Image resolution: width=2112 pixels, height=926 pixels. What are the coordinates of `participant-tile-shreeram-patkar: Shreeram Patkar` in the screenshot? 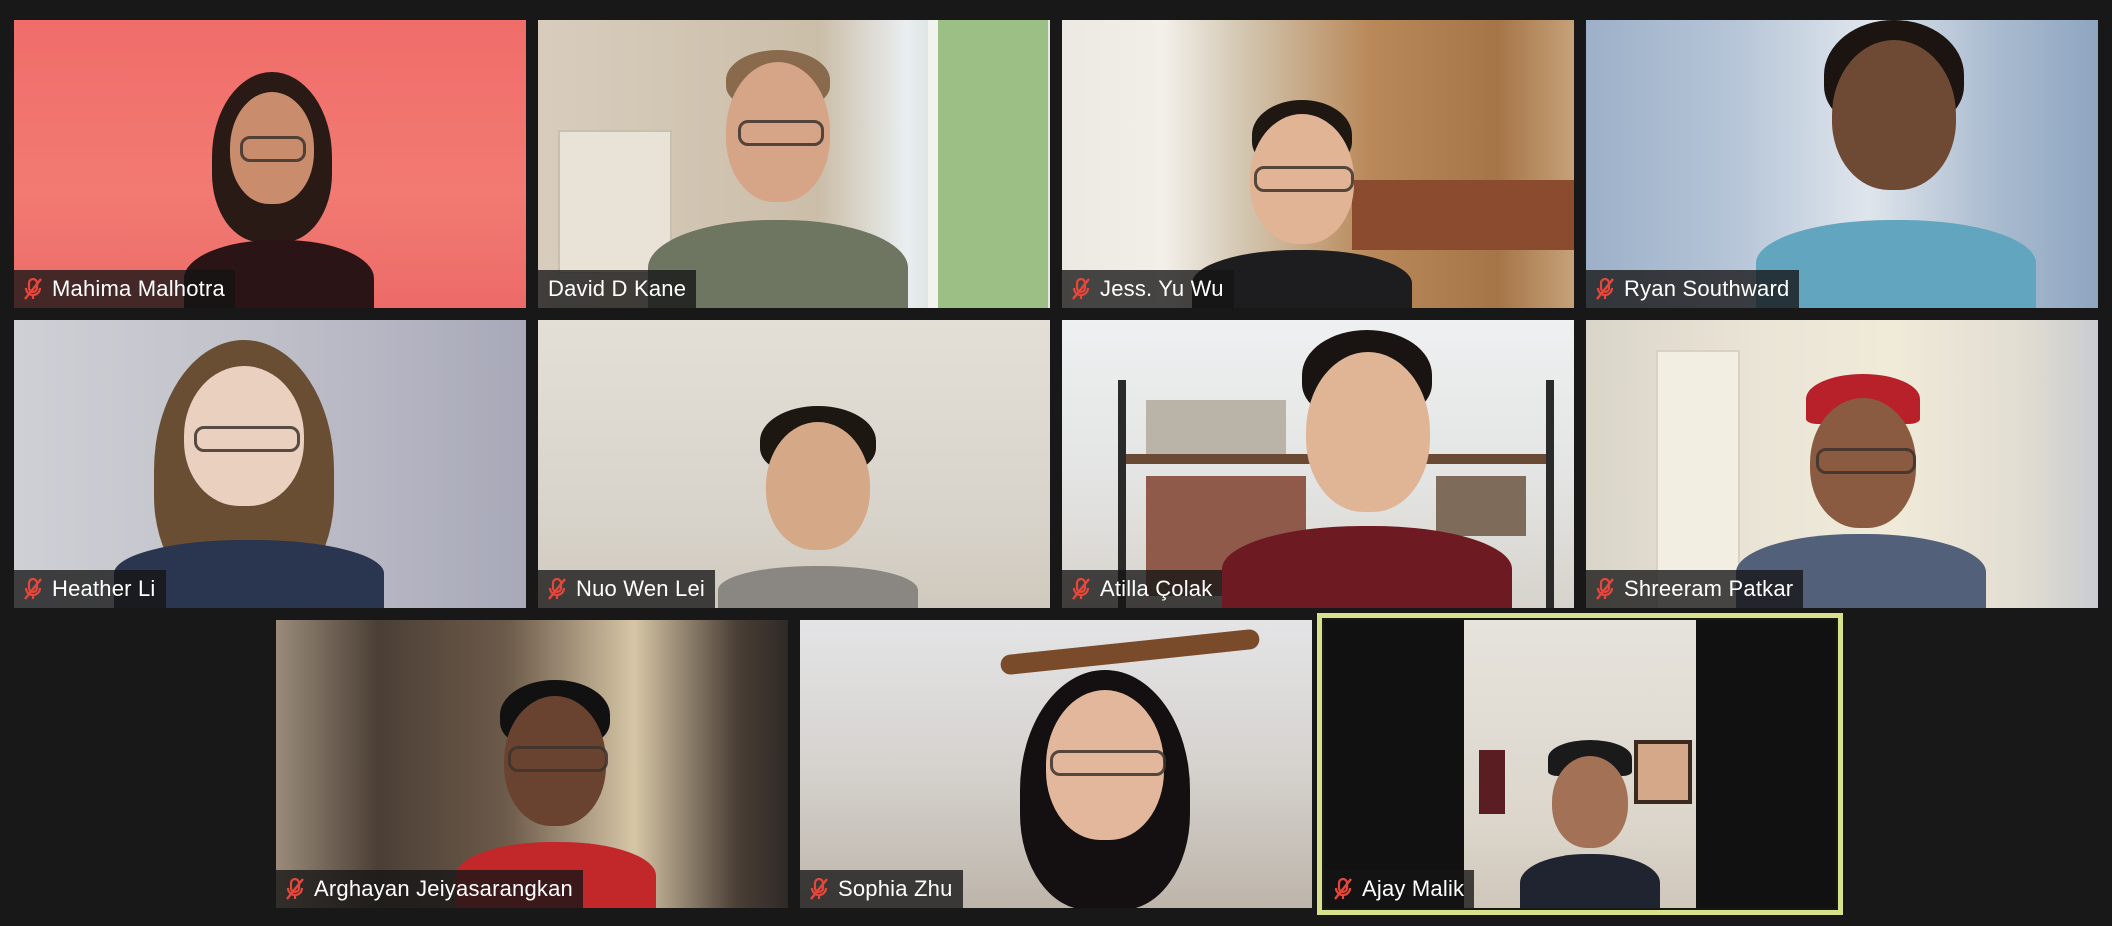 It's located at (1842, 464).